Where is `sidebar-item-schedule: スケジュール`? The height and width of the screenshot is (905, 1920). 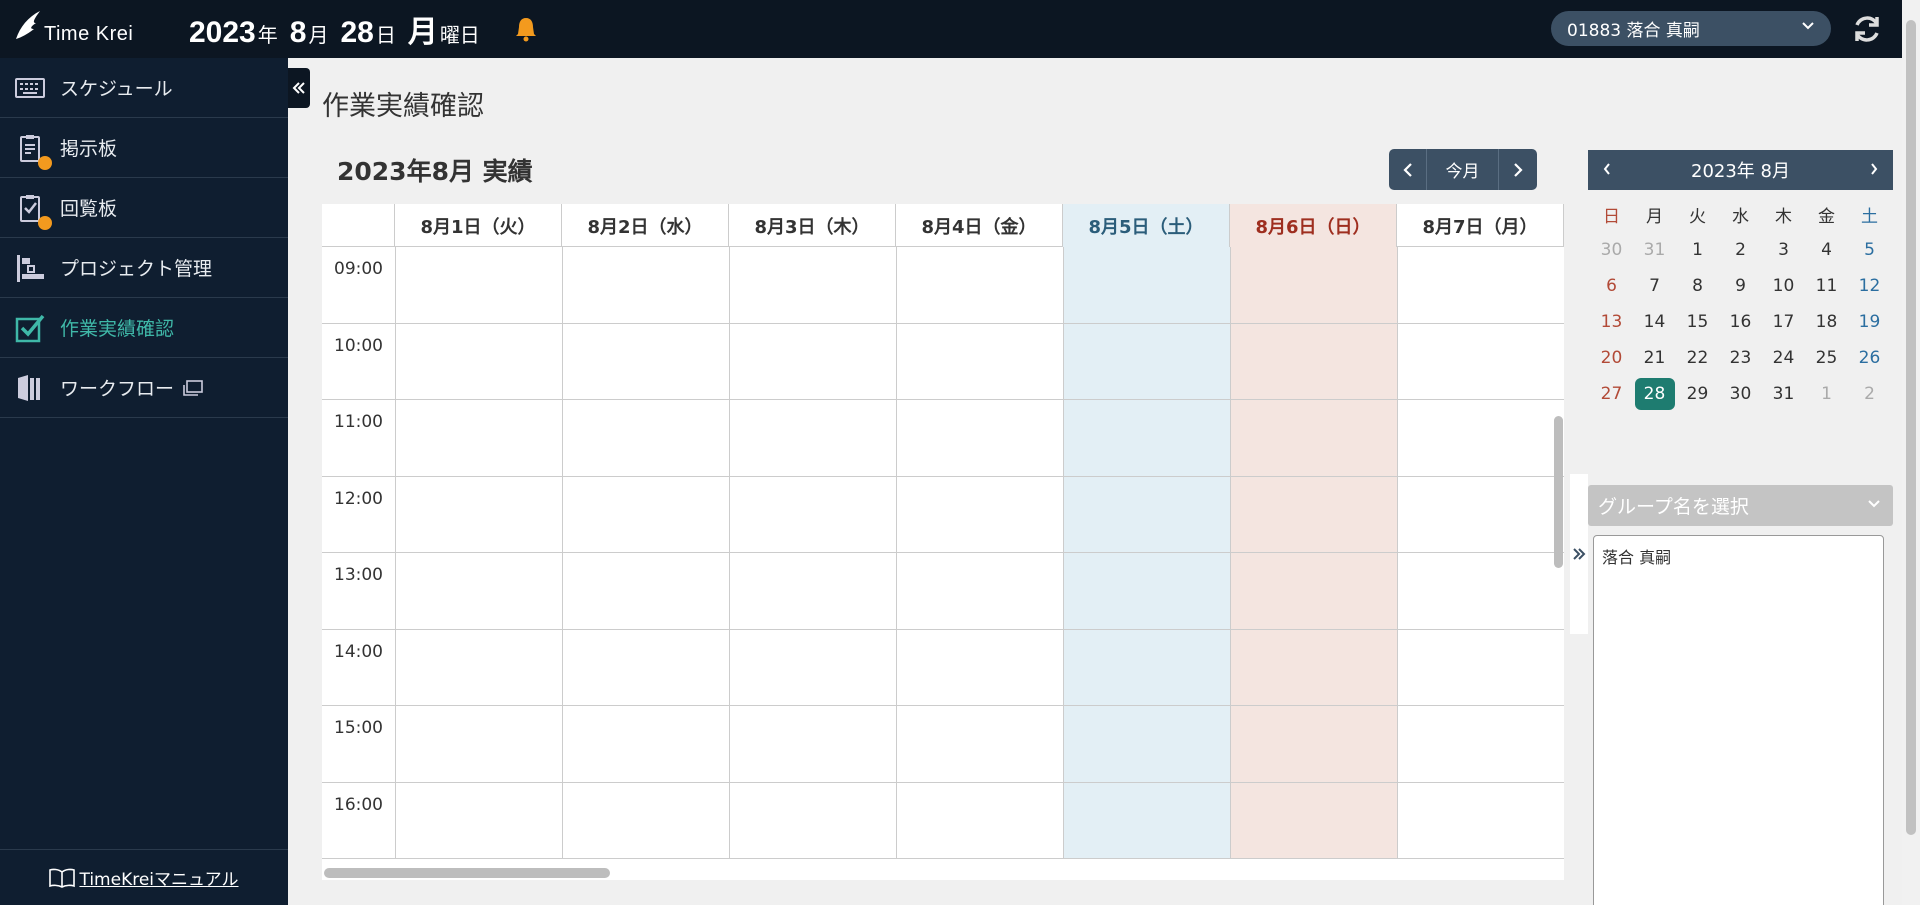
sidebar-item-schedule: スケジュール is located at coordinates (144, 88).